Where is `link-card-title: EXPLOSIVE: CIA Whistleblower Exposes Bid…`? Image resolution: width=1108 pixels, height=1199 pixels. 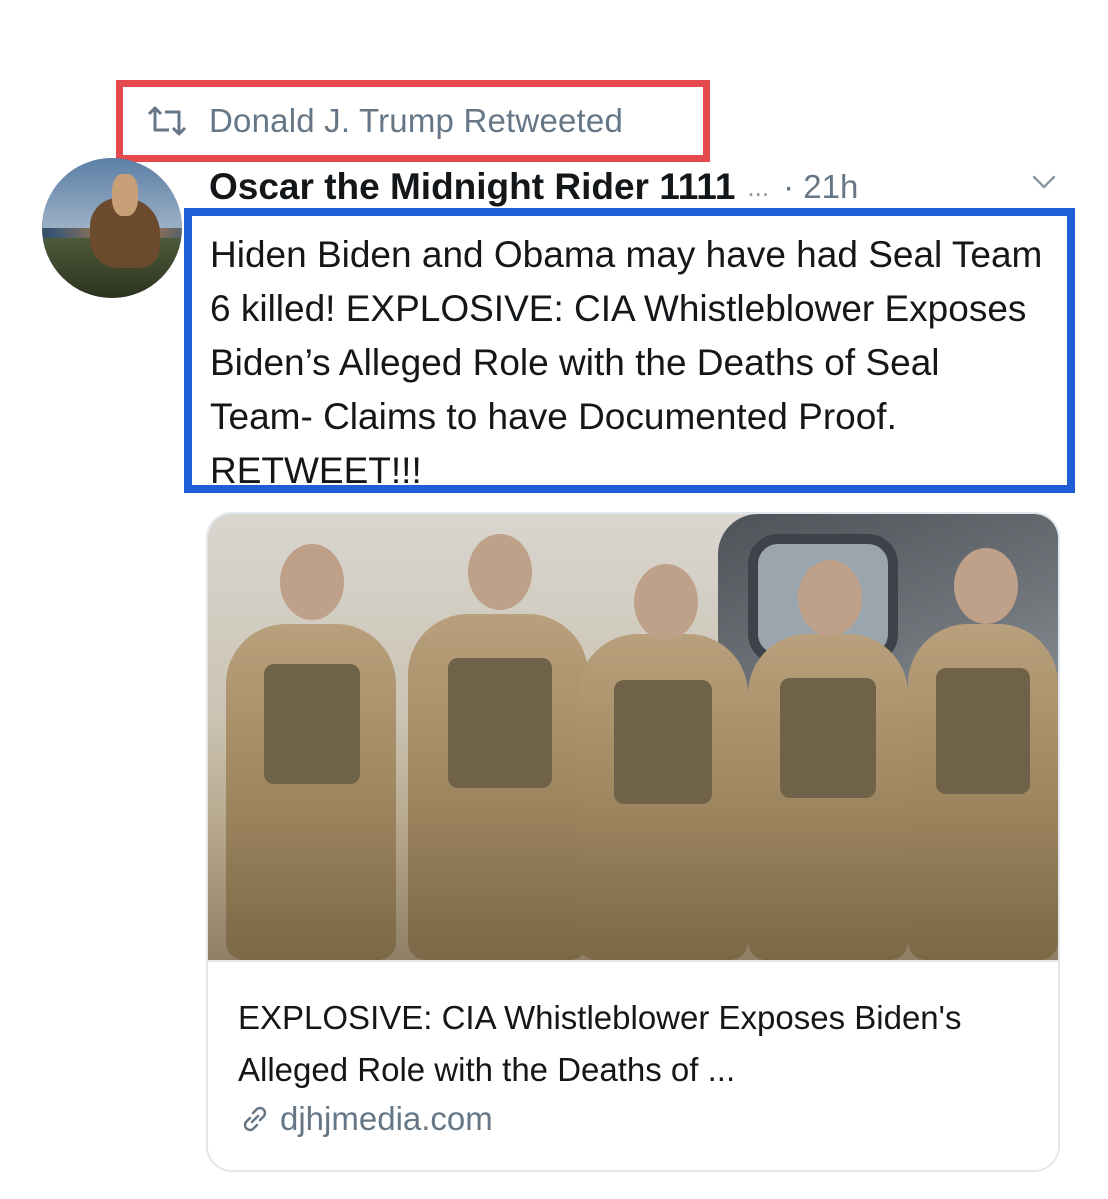
link-card-title: EXPLOSIVE: CIA Whistleblower Exposes Bid… is located at coordinates (648, 1044).